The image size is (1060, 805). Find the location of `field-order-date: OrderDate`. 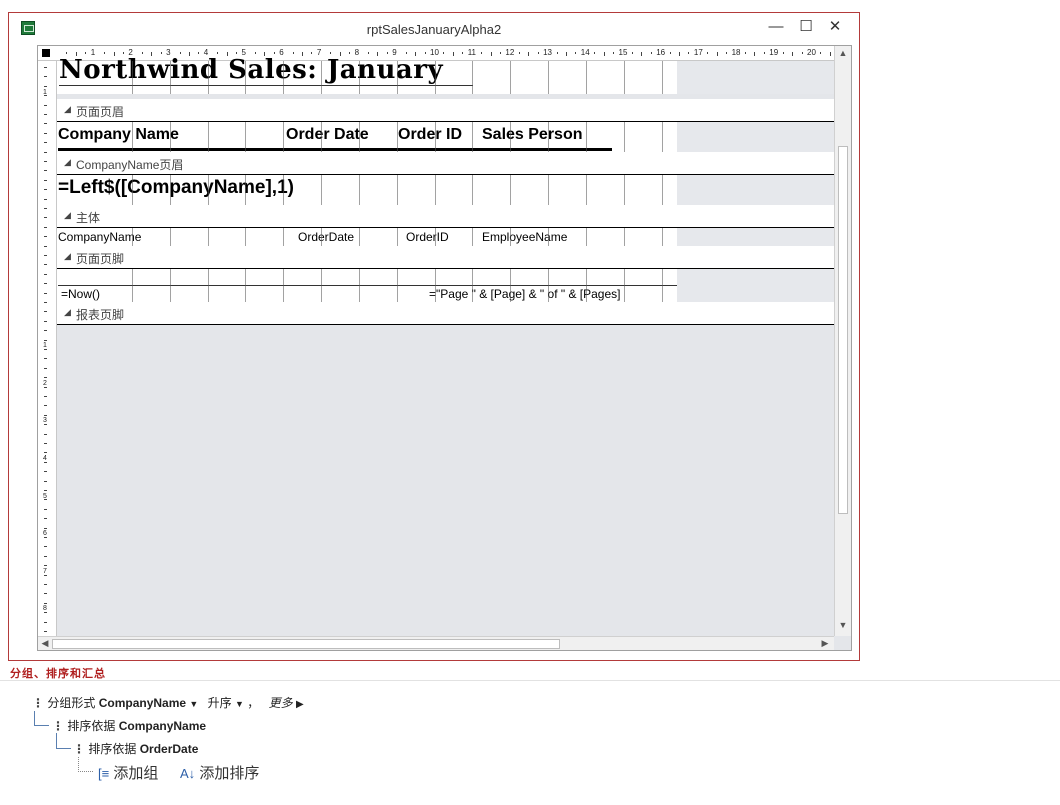

field-order-date: OrderDate is located at coordinates (326, 237).